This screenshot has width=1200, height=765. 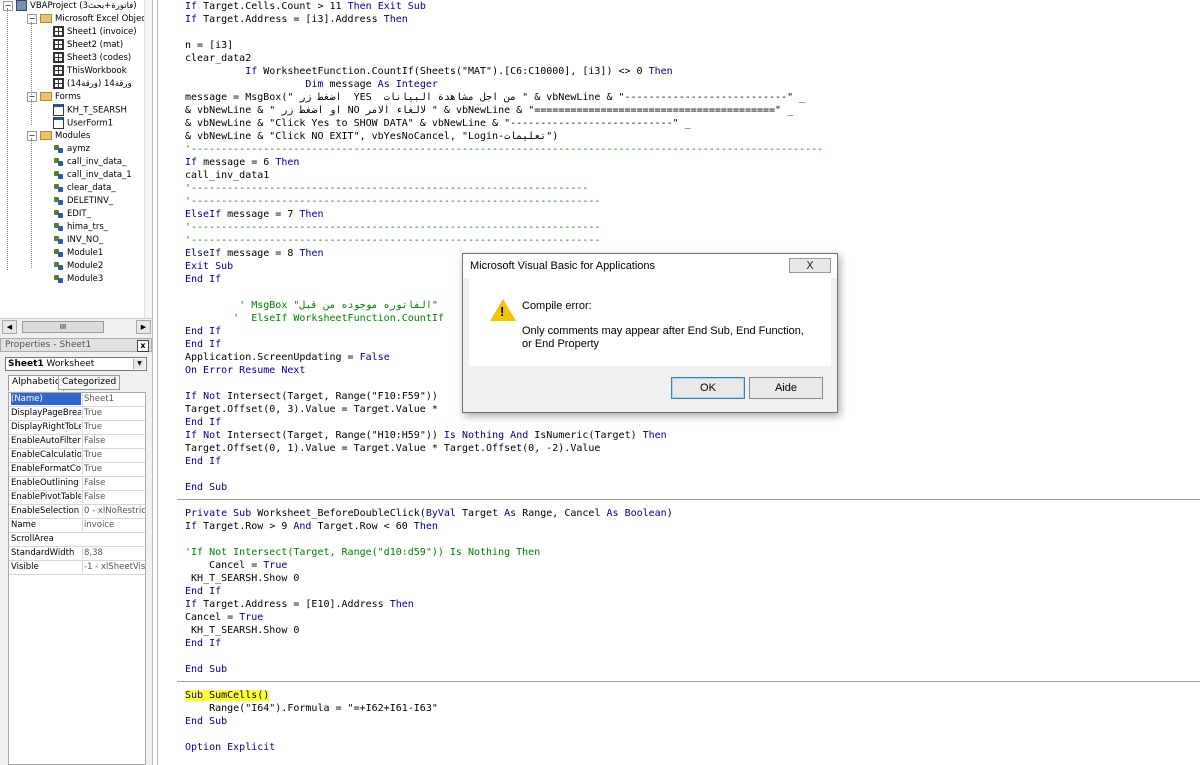 I want to click on property-row: EnableFormatCon True, so click(x=77, y=470).